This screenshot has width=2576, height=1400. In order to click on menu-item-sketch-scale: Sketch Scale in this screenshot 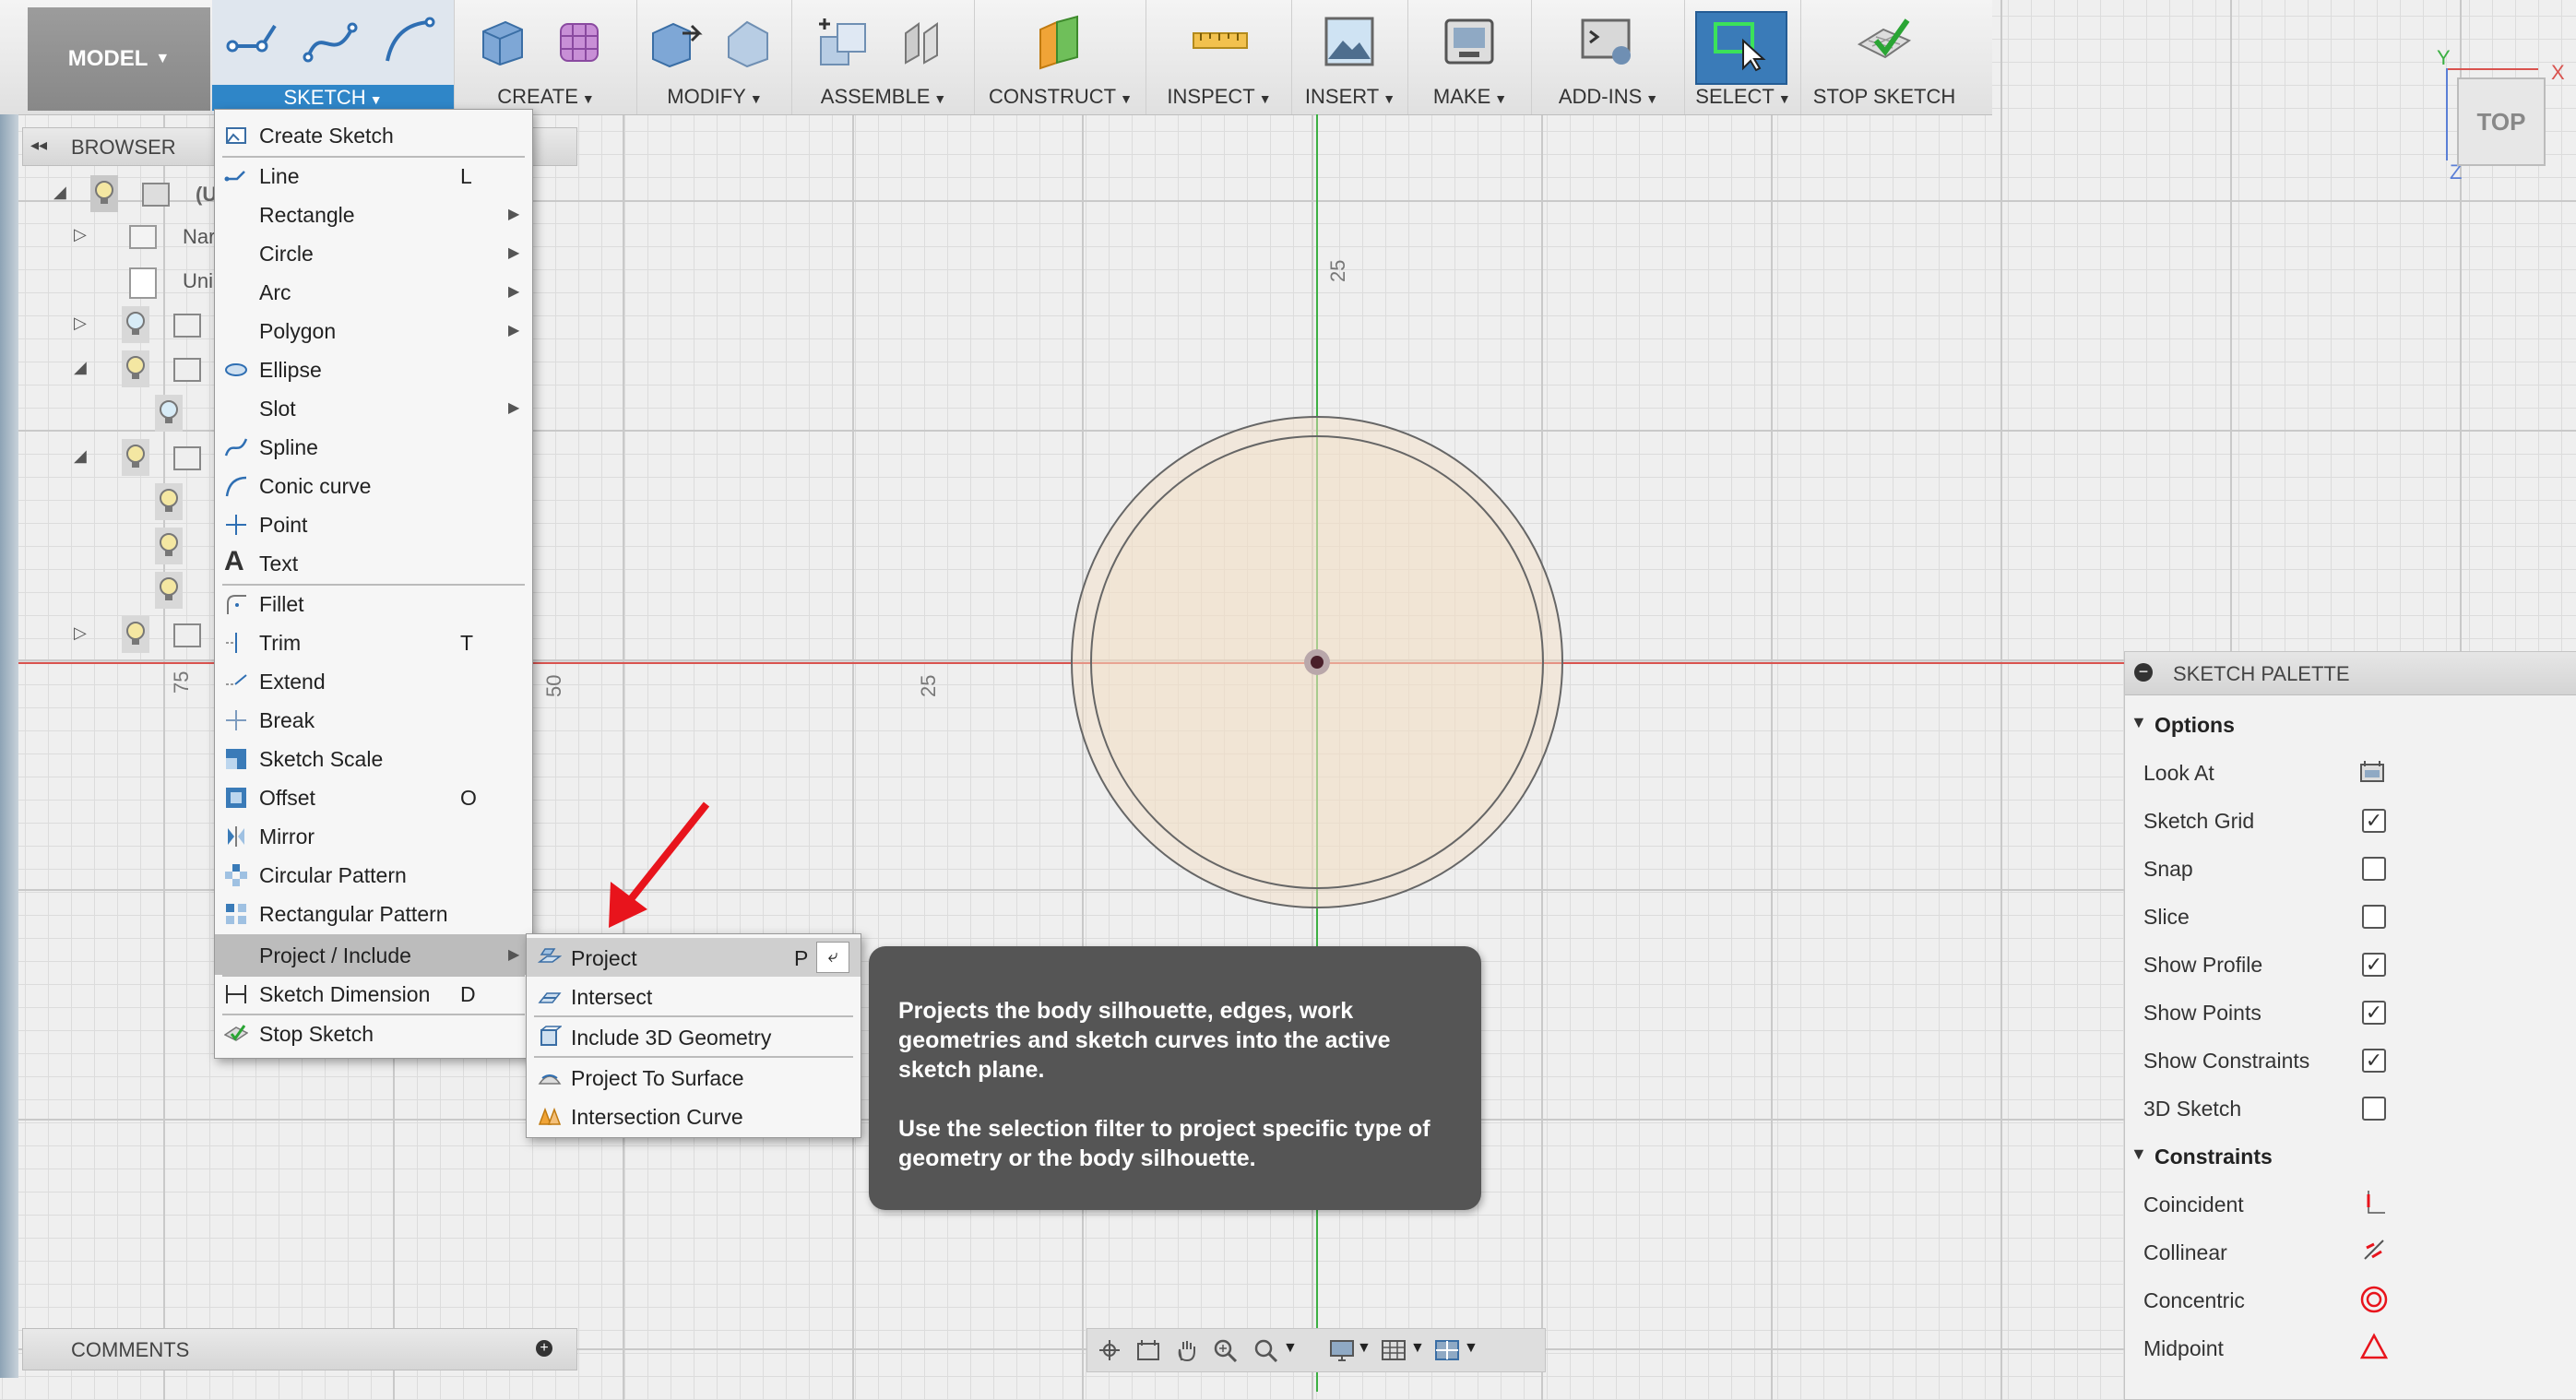, I will do `click(374, 758)`.